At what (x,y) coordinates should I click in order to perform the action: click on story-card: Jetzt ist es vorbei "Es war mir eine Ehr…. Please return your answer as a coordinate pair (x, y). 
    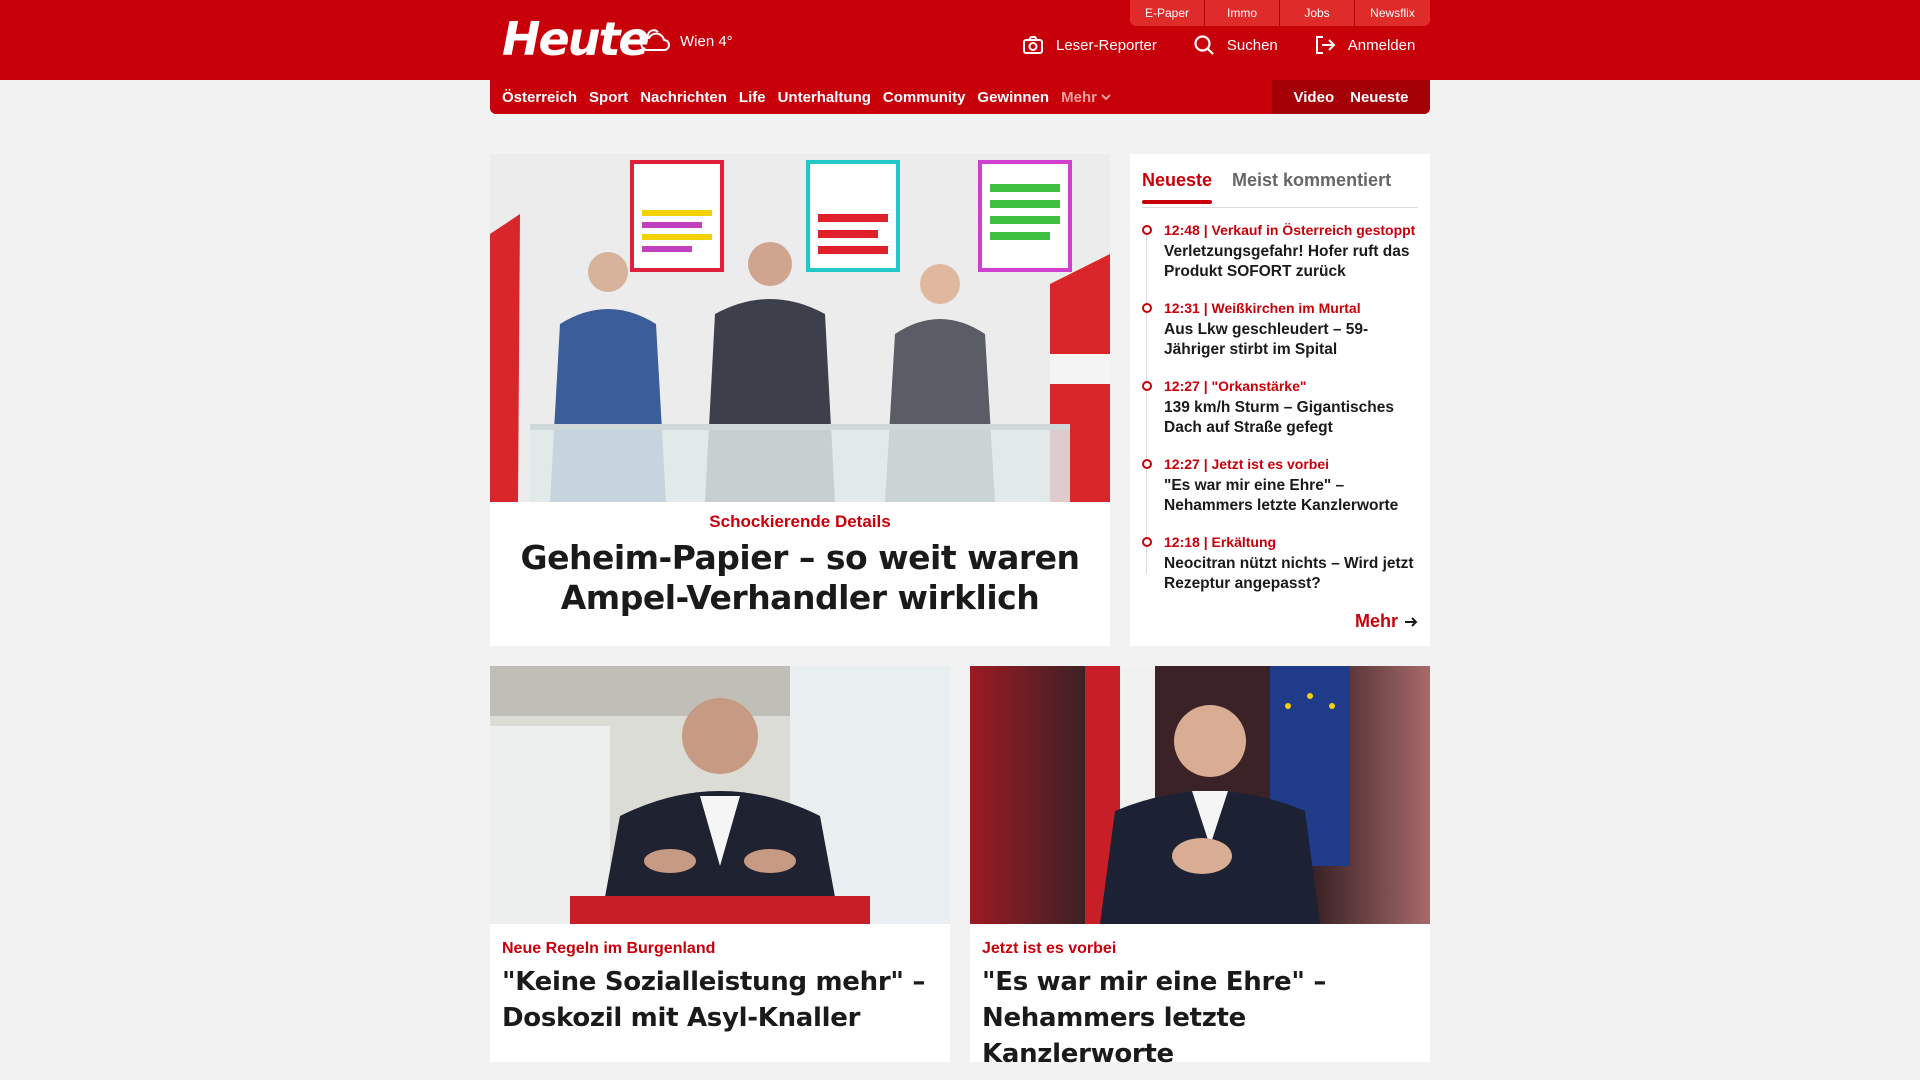
    Looking at the image, I should click on (1200, 867).